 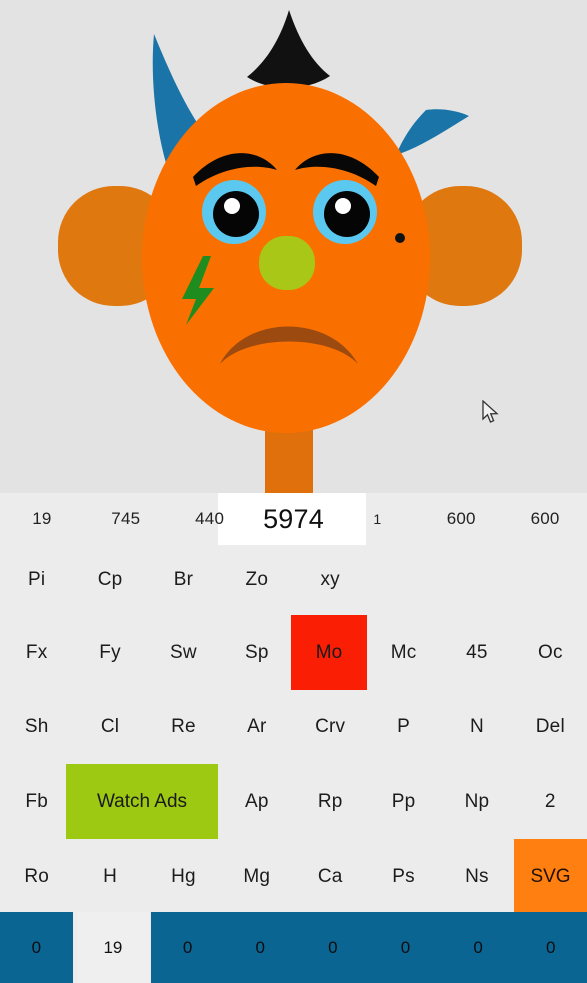 What do you see at coordinates (403, 876) in the screenshot?
I see `key-ps: Ps` at bounding box center [403, 876].